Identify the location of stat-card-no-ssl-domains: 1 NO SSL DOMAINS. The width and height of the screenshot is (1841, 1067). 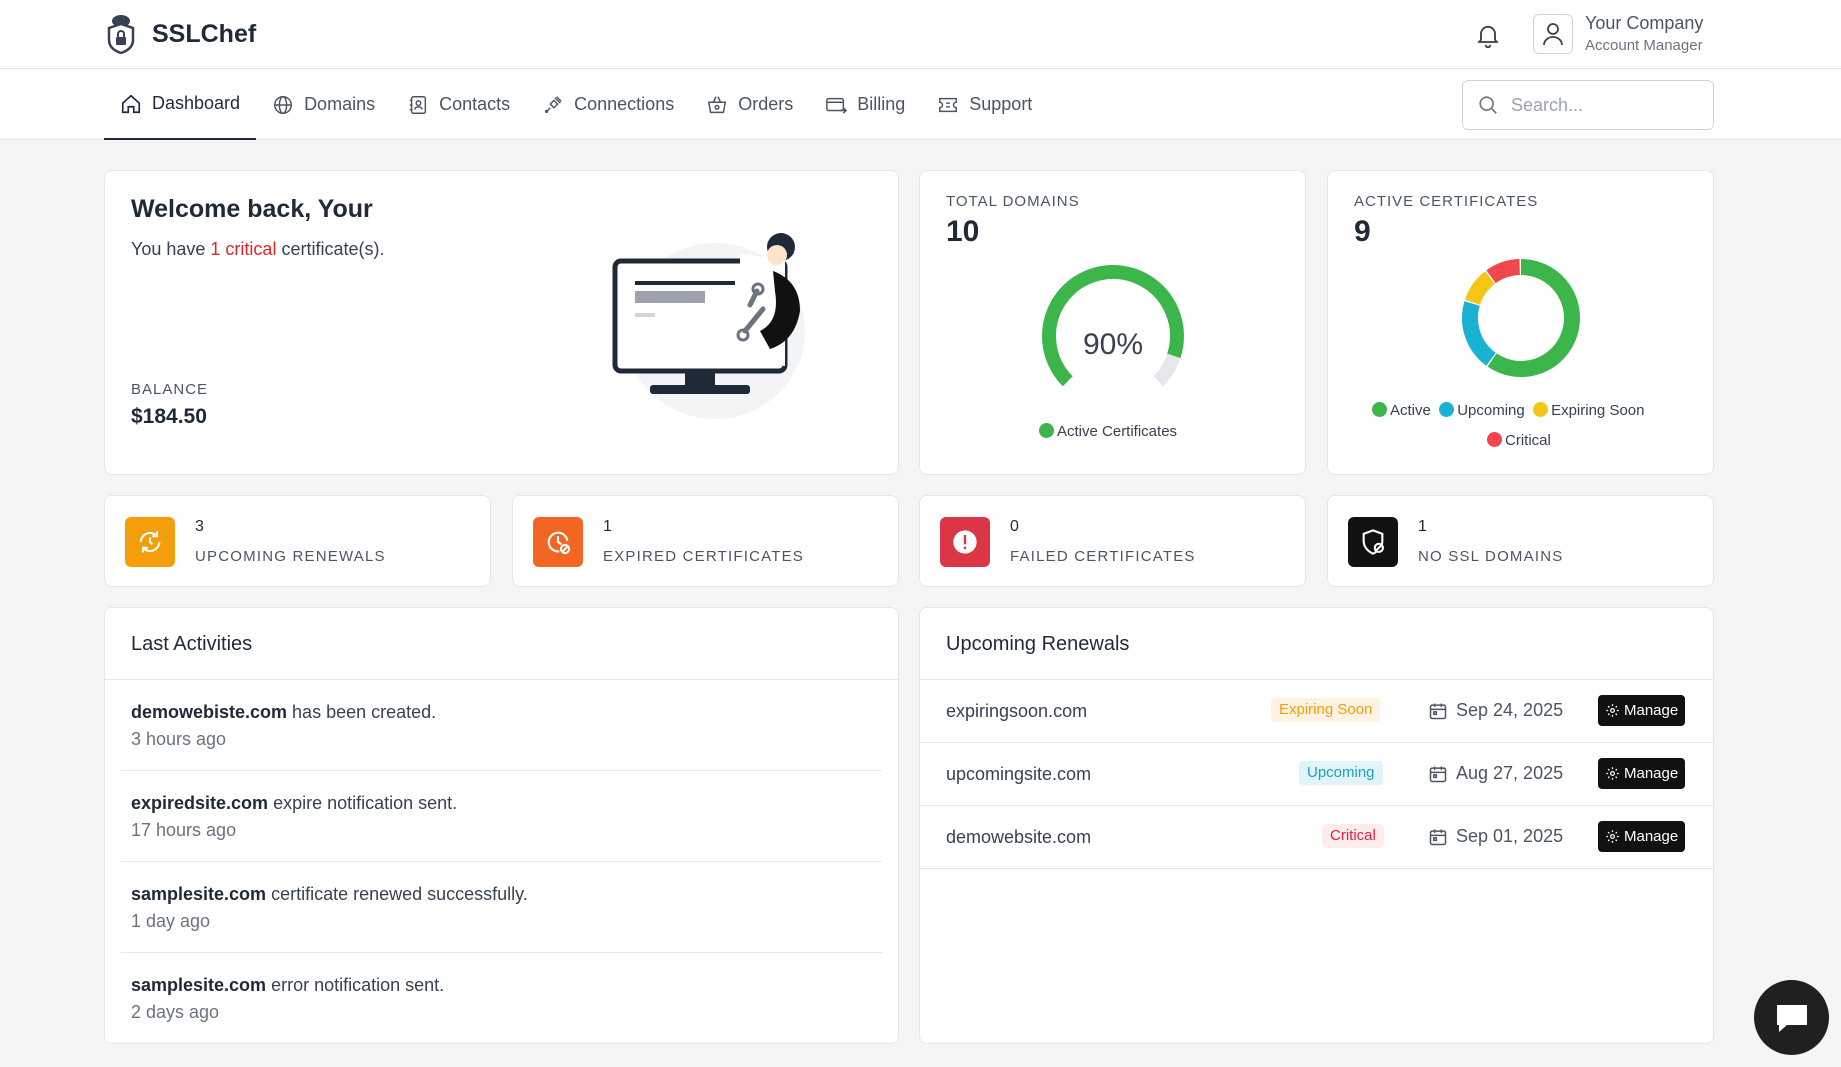
(1520, 541).